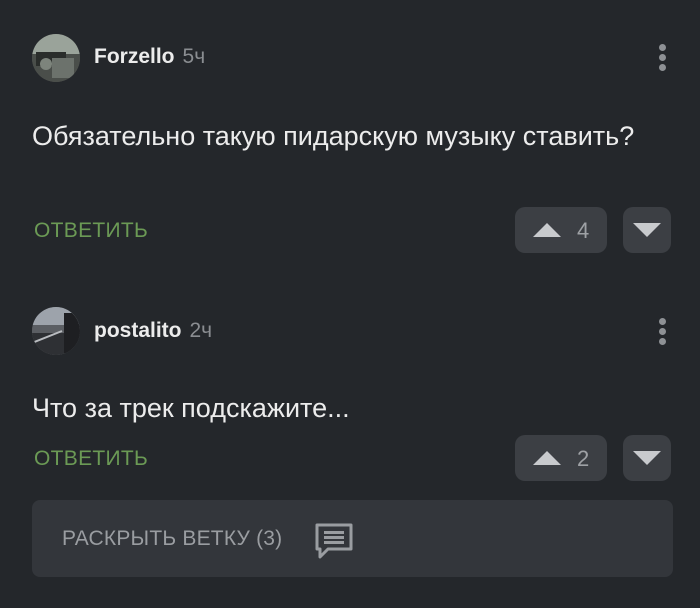  I want to click on author-name: postalito 2ч, so click(153, 331).